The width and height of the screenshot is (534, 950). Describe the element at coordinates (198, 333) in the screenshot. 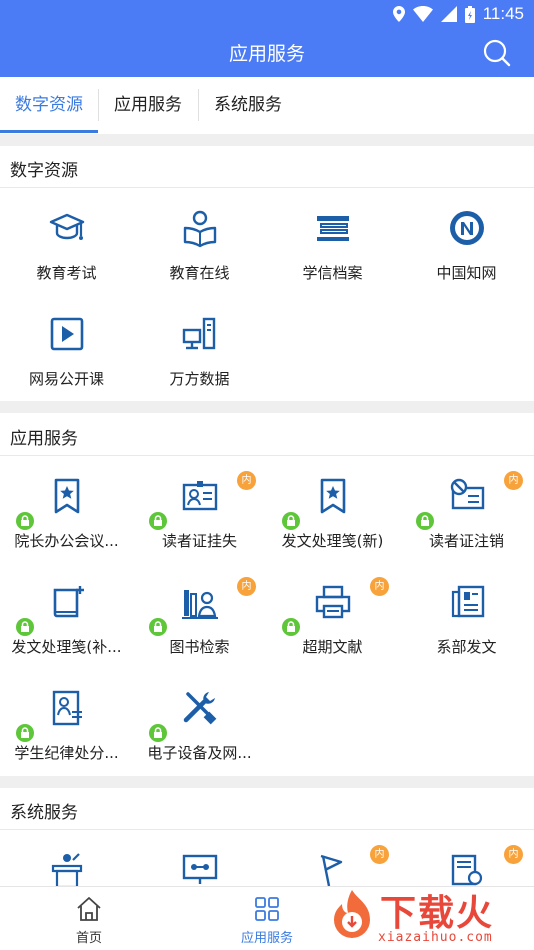

I see `computer-server-icon` at that location.